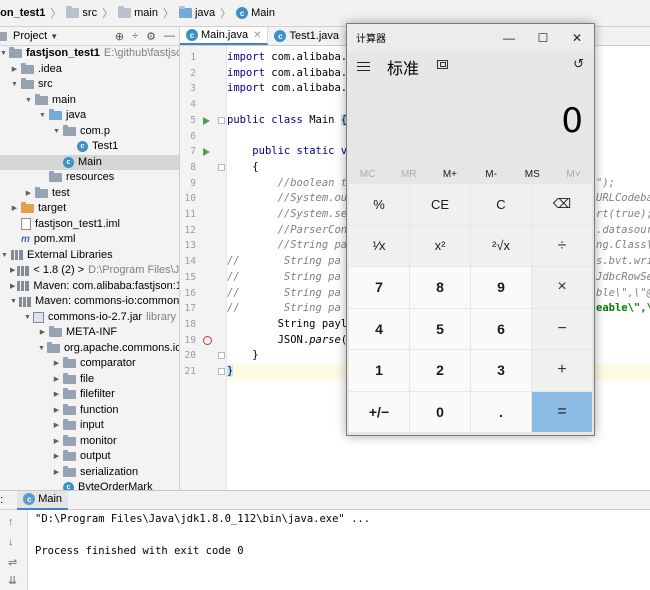 The width and height of the screenshot is (650, 590). I want to click on tree-item: ▼ External Libraries, so click(89, 256).